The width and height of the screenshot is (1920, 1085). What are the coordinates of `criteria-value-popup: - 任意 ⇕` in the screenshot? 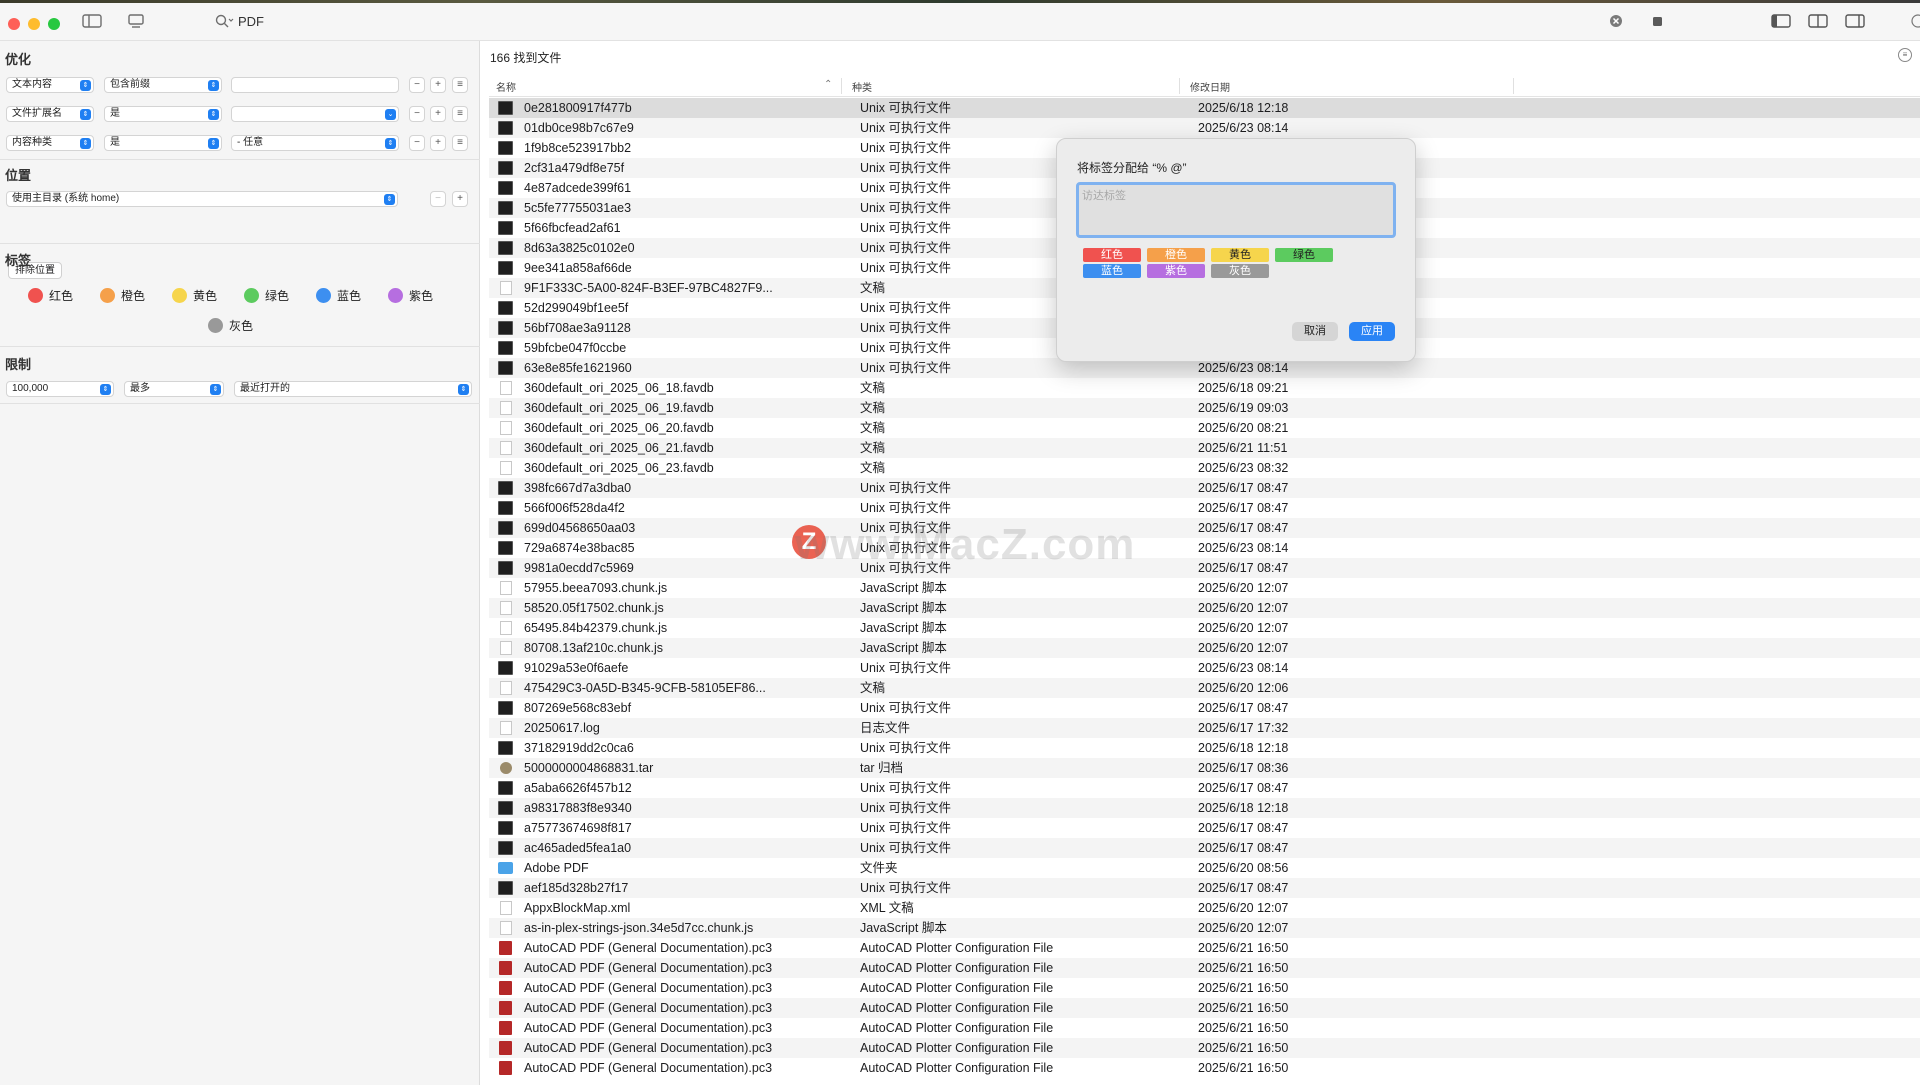 It's located at (315, 143).